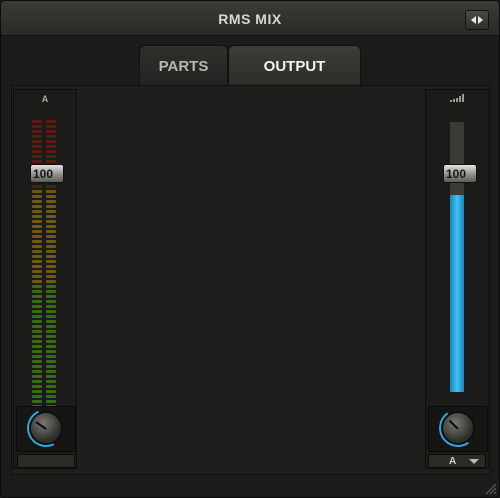 Image resolution: width=500 pixels, height=498 pixels. Describe the element at coordinates (250, 18) in the screenshot. I see `title-bar: RMS MIX` at that location.